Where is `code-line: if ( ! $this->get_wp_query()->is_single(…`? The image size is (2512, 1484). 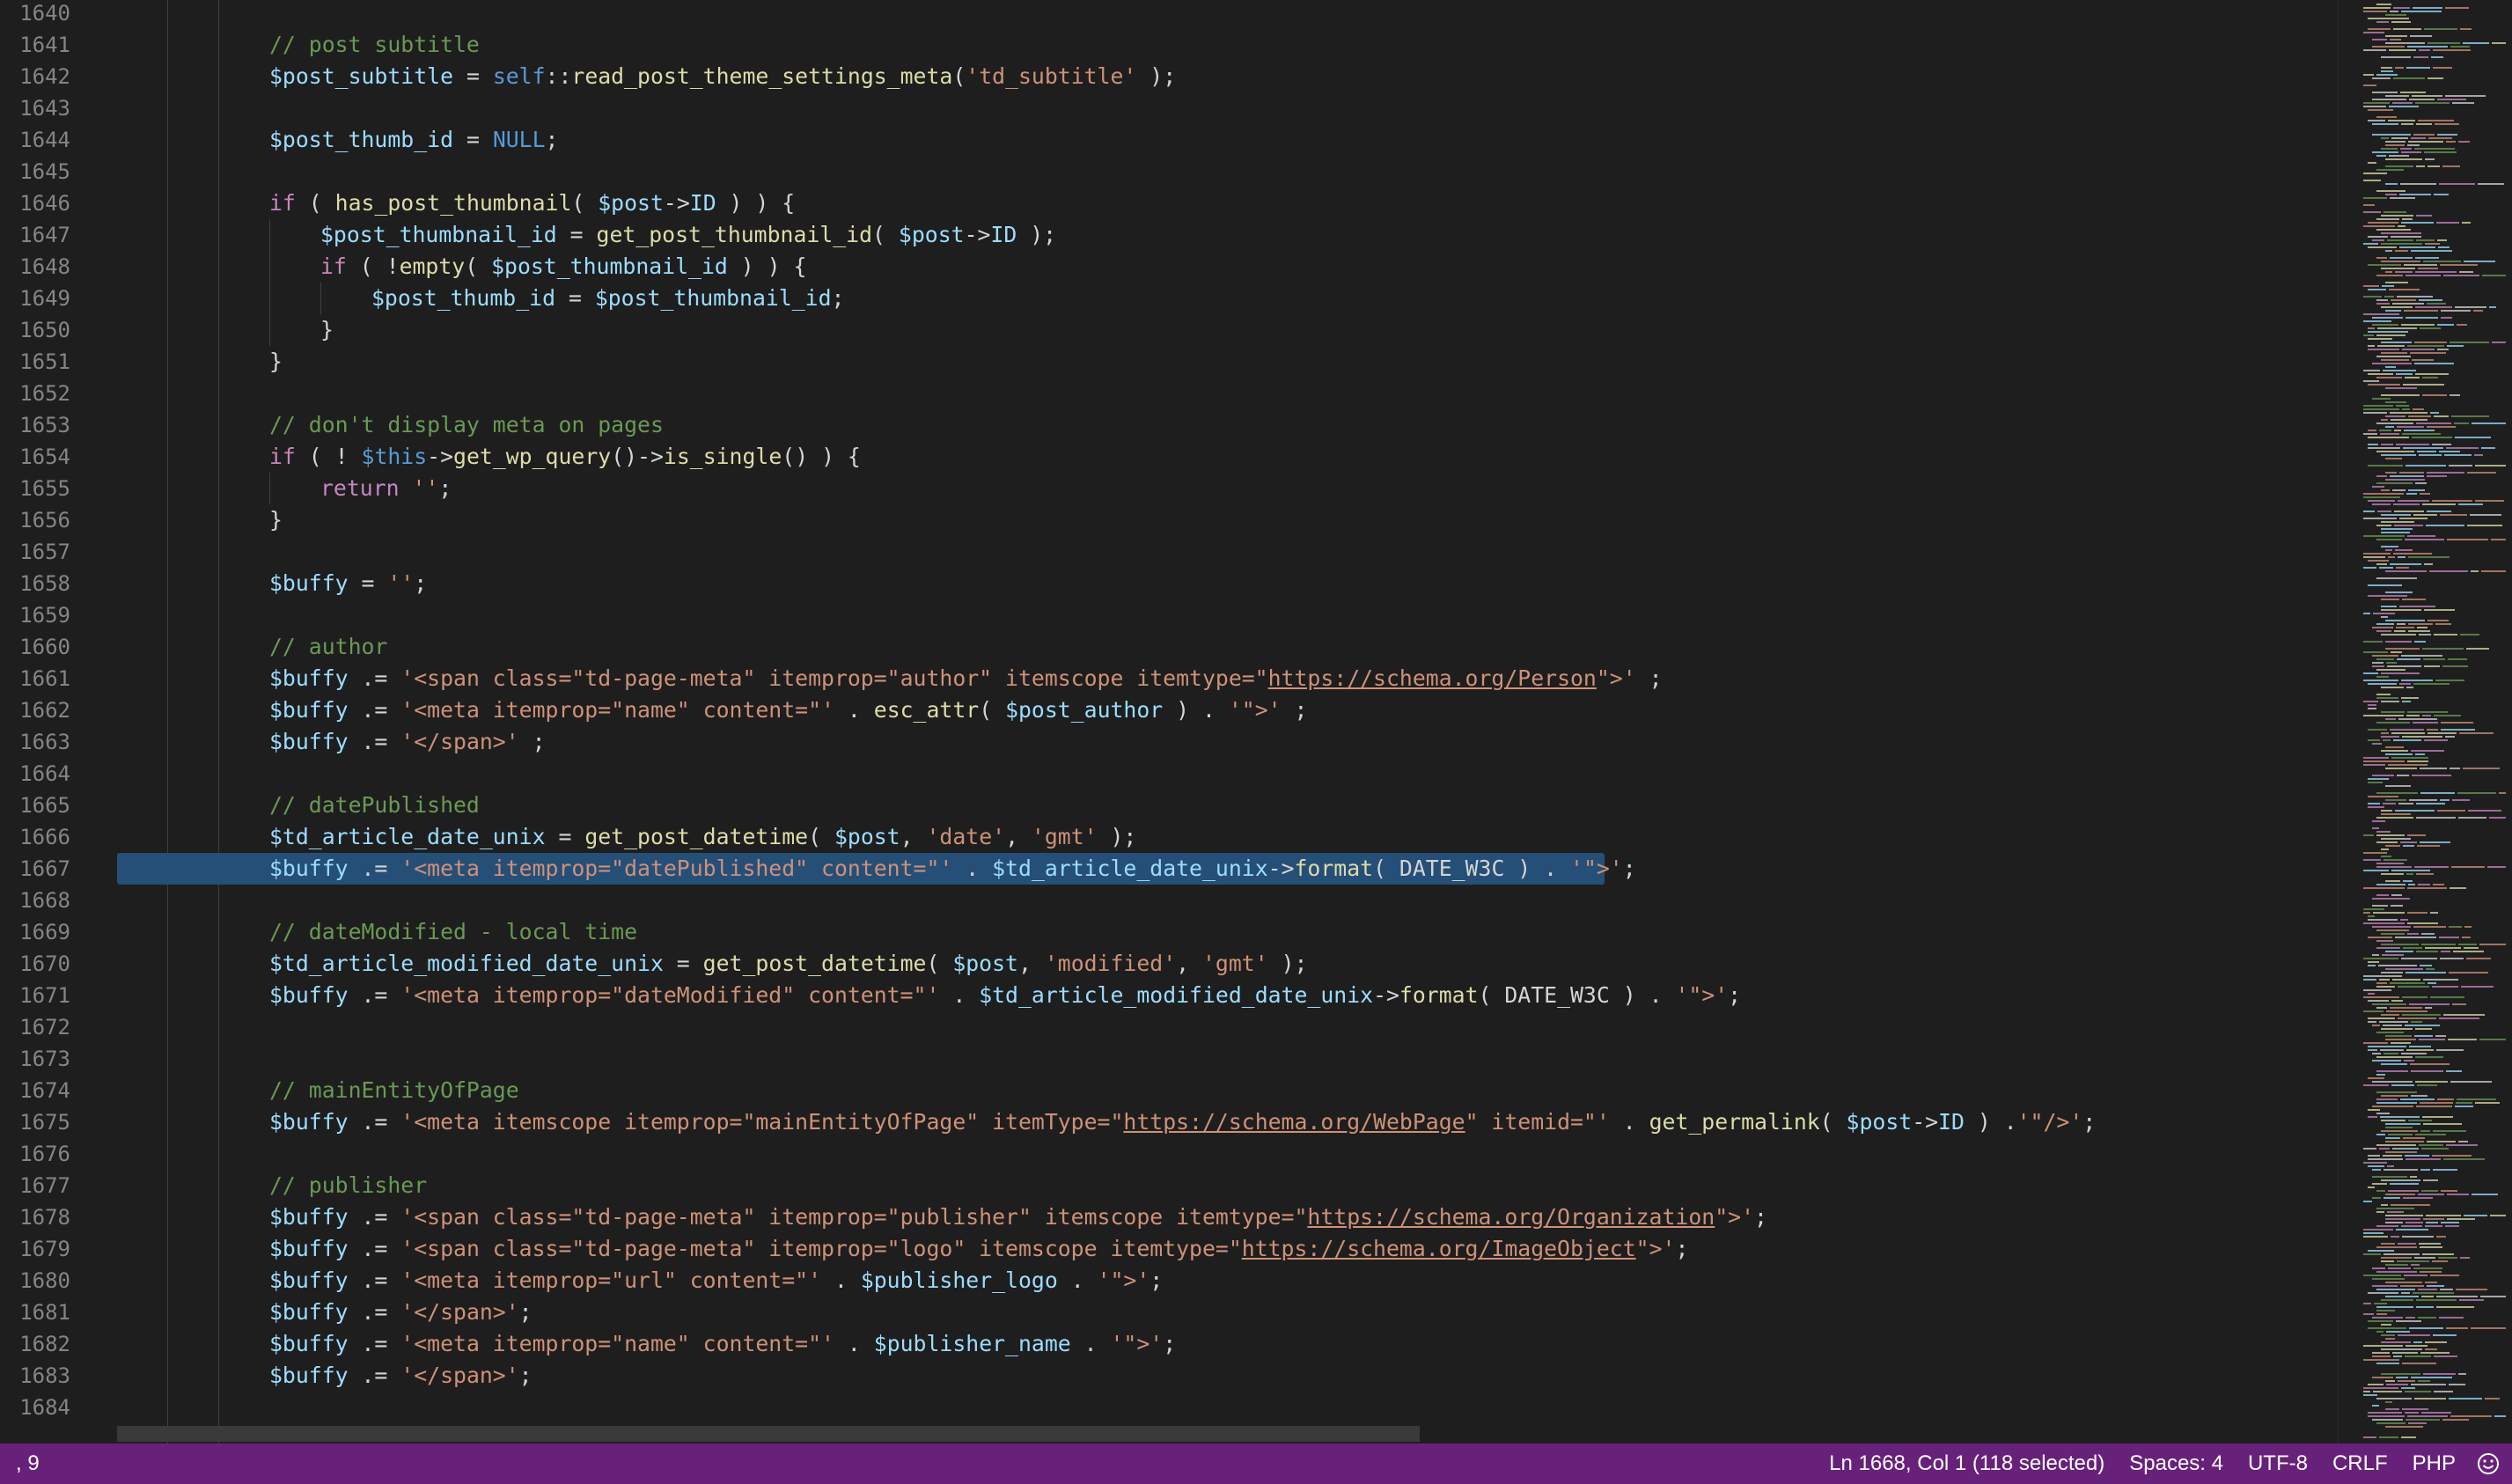
code-line: if ( ! $this->get_wp_query()->is_single(… is located at coordinates (565, 457).